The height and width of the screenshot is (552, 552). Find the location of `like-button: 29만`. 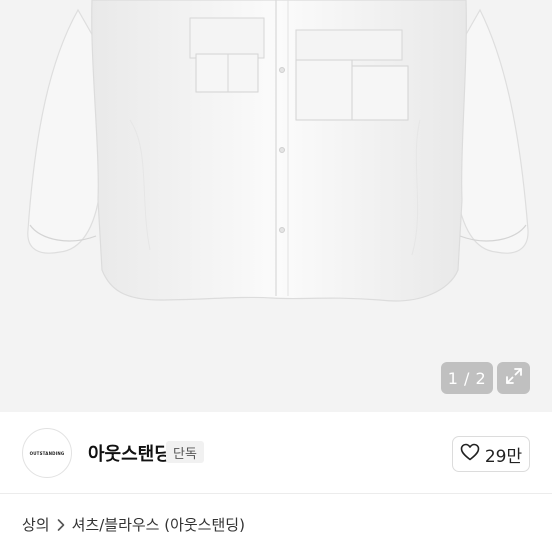

like-button: 29만 is located at coordinates (491, 454).